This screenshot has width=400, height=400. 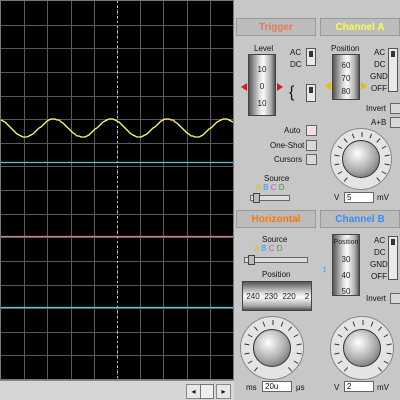 I want to click on channel-a-position-drum: 60 70 80, so click(x=346, y=77).